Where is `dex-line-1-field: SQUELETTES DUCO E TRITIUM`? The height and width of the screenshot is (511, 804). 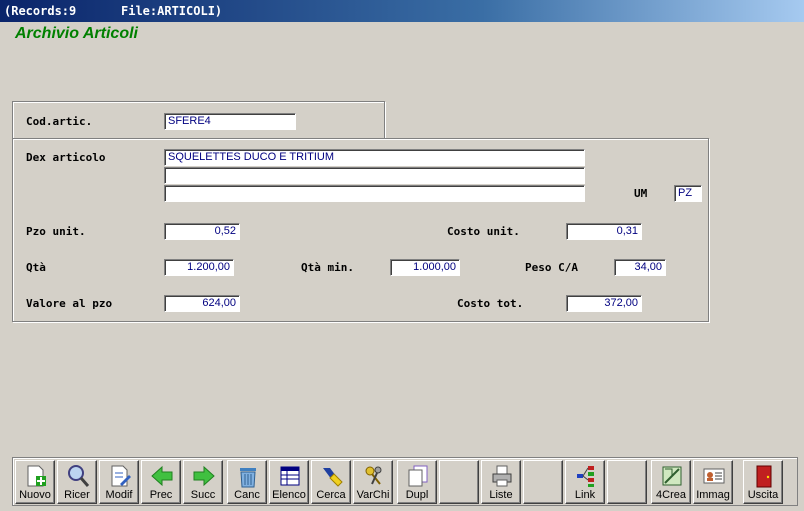
dex-line-1-field: SQUELETTES DUCO E TRITIUM is located at coordinates (374, 157).